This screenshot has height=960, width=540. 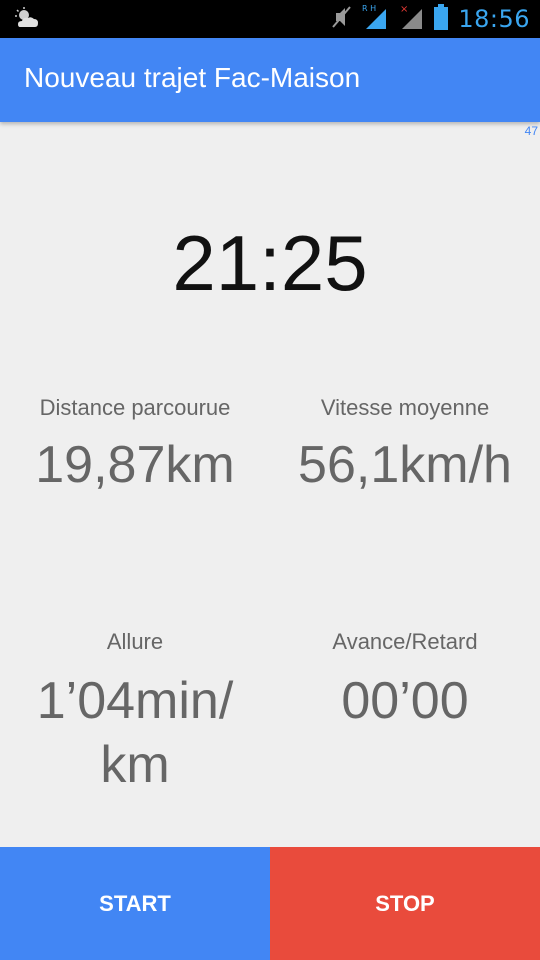 I want to click on app-bar: Nouveau trajet Fac-Maison, so click(x=270, y=80).